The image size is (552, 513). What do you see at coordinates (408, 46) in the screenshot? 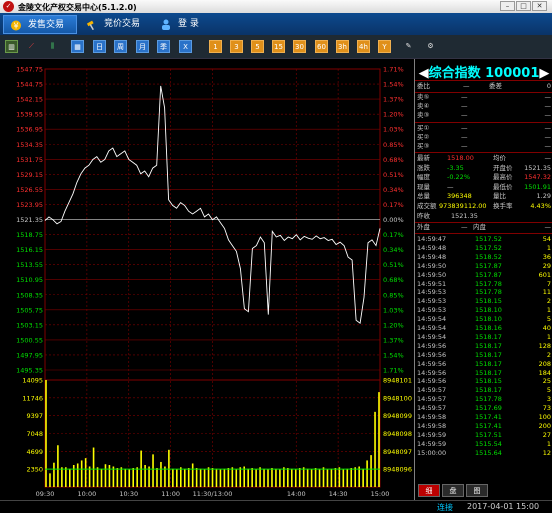
I see `draw-pen-icon: ✎` at bounding box center [408, 46].